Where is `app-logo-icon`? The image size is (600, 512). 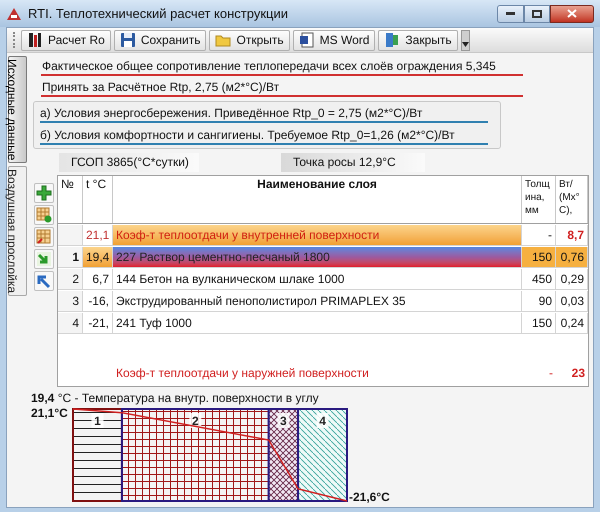 app-logo-icon is located at coordinates (14, 13).